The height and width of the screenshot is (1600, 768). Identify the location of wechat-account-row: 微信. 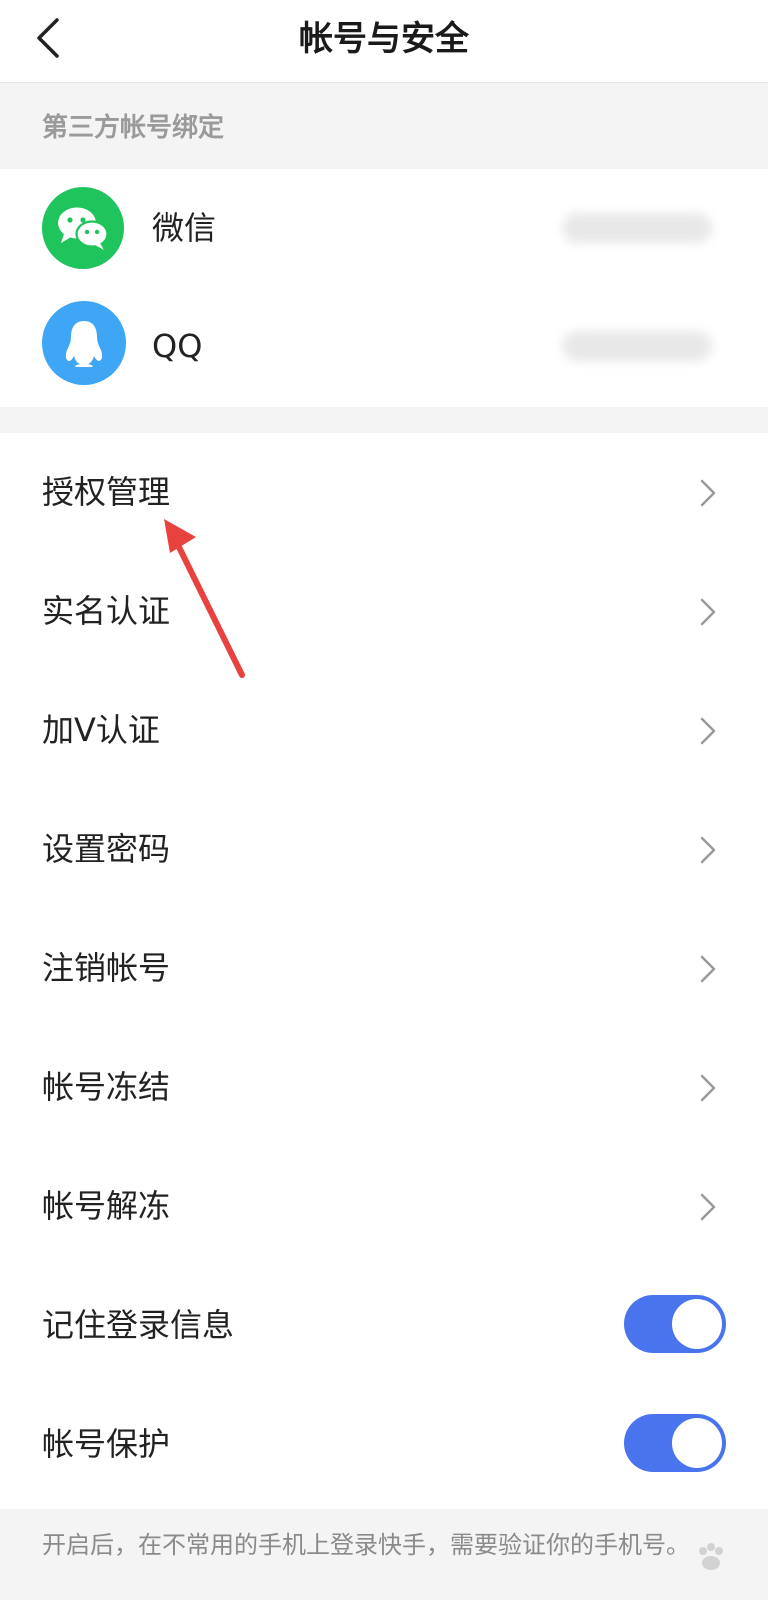
(384, 228).